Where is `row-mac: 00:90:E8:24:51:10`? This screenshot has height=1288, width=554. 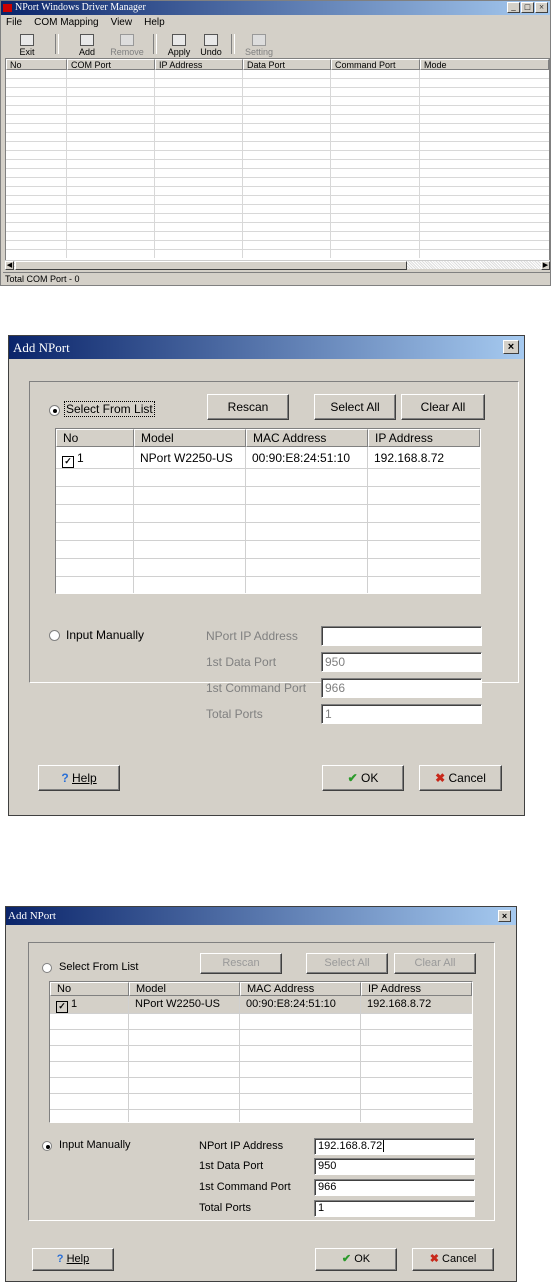
row-mac: 00:90:E8:24:51:10 is located at coordinates (301, 458).